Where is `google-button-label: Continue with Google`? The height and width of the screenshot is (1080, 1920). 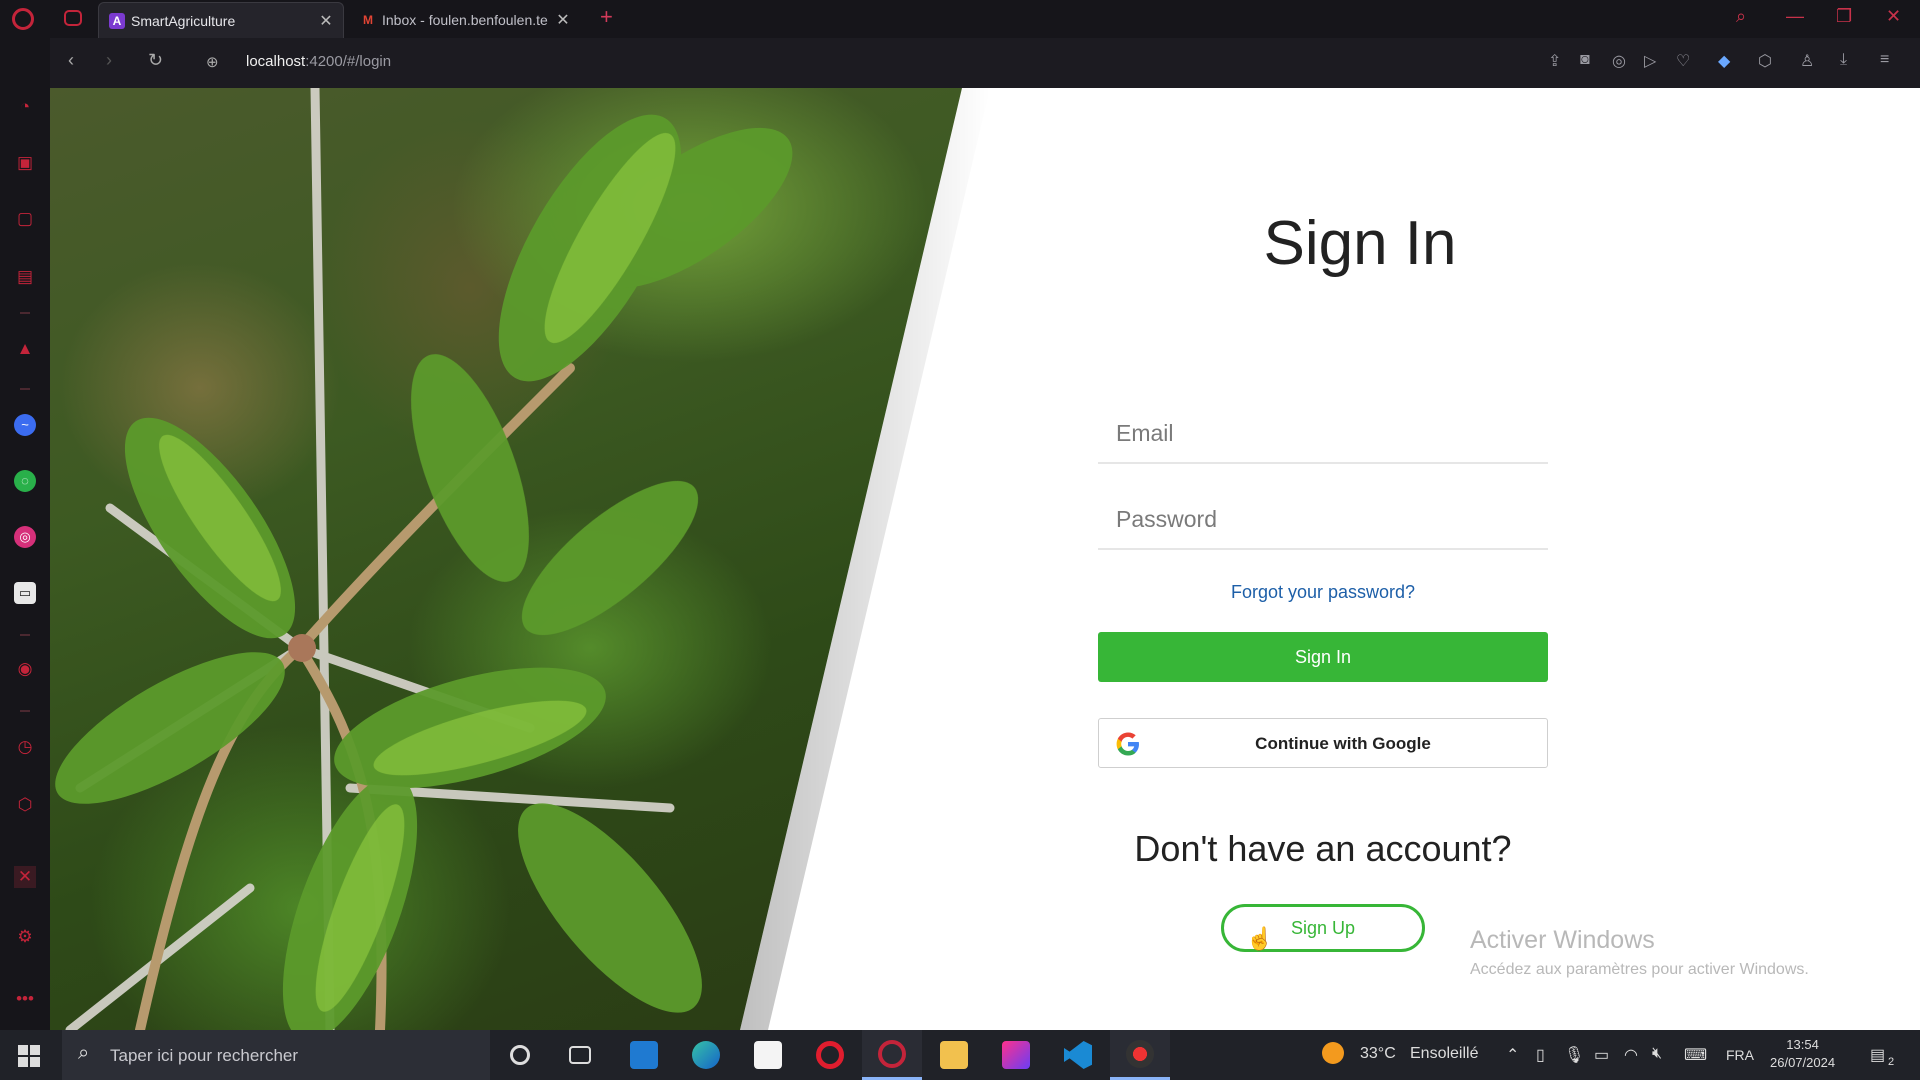 google-button-label: Continue with Google is located at coordinates (1343, 743).